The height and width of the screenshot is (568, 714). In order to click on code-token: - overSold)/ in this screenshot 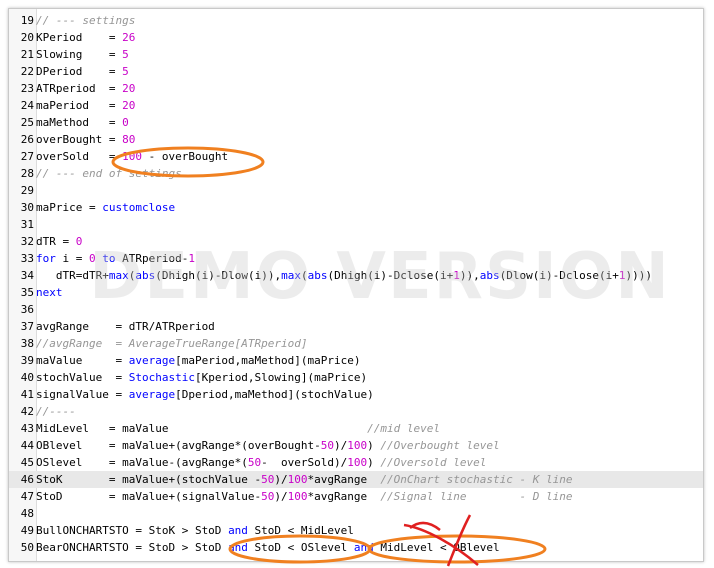, I will do `click(304, 462)`.